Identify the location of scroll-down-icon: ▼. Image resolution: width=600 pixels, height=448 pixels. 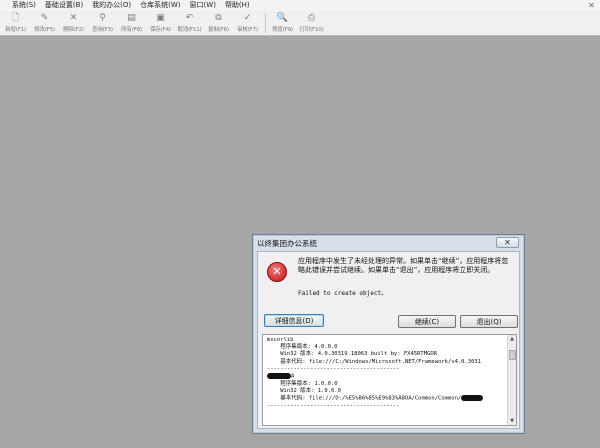
(512, 421).